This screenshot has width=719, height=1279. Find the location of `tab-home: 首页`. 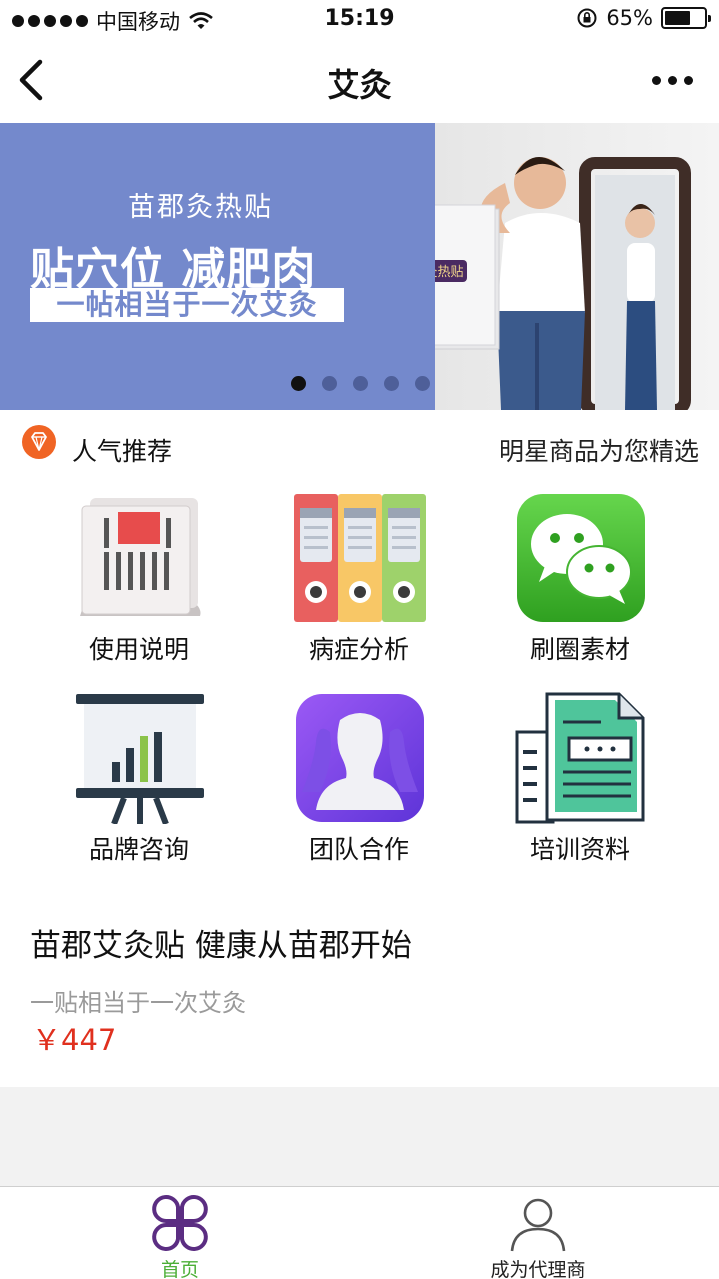

tab-home: 首页 is located at coordinates (180, 1233).